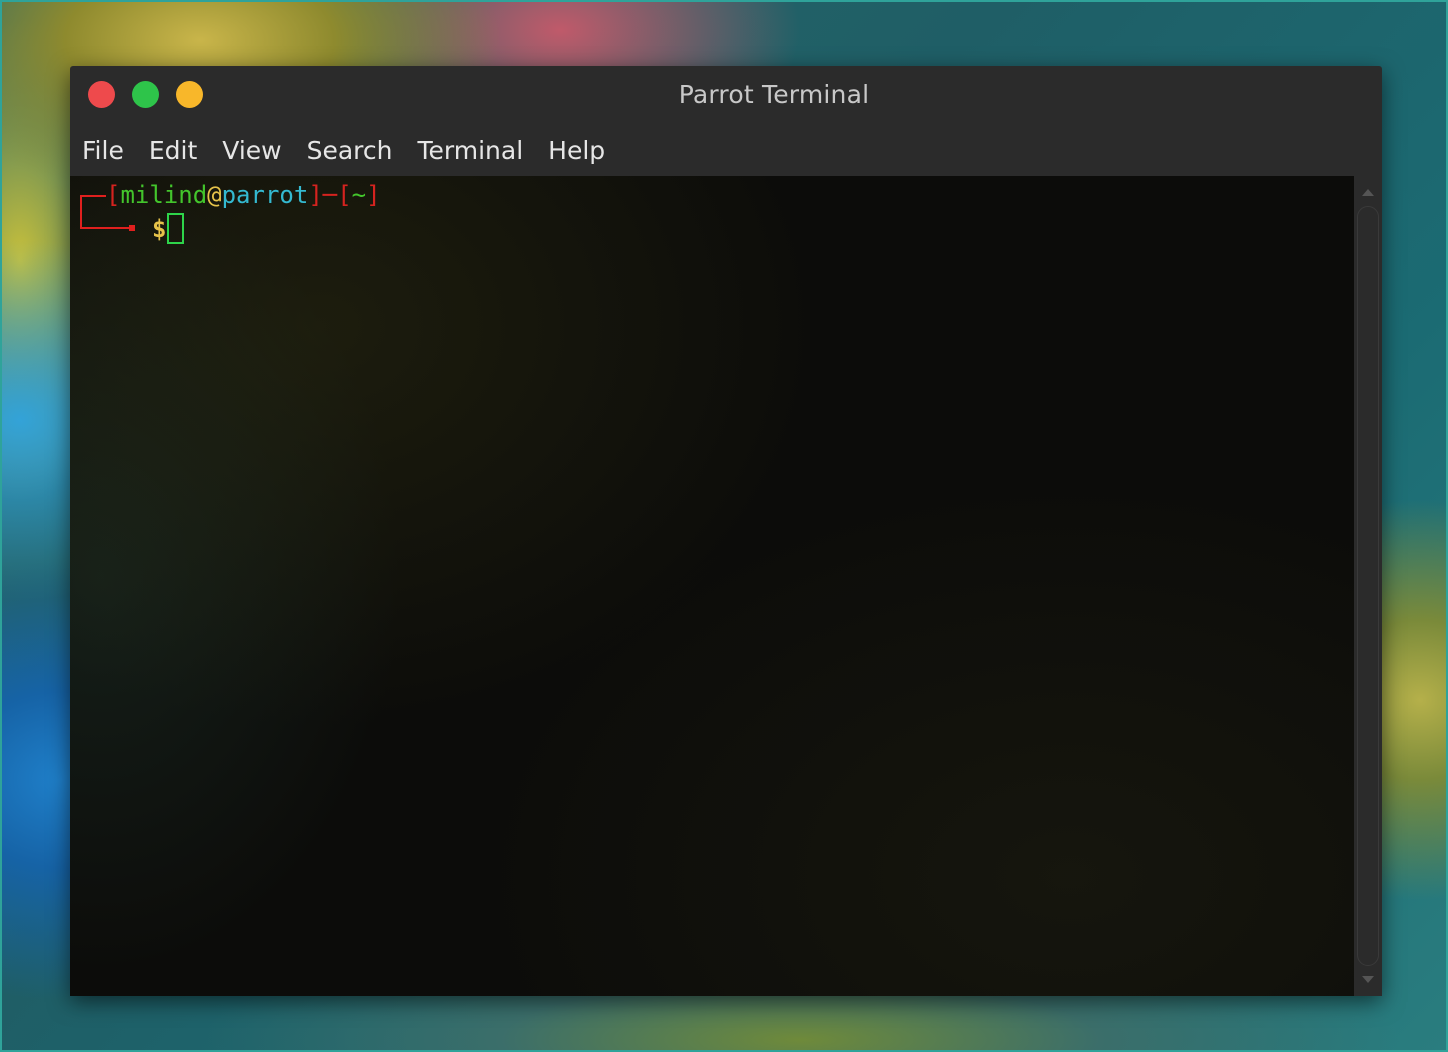 This screenshot has width=1448, height=1052. What do you see at coordinates (1368, 192) in the screenshot?
I see `scroll-up-icon` at bounding box center [1368, 192].